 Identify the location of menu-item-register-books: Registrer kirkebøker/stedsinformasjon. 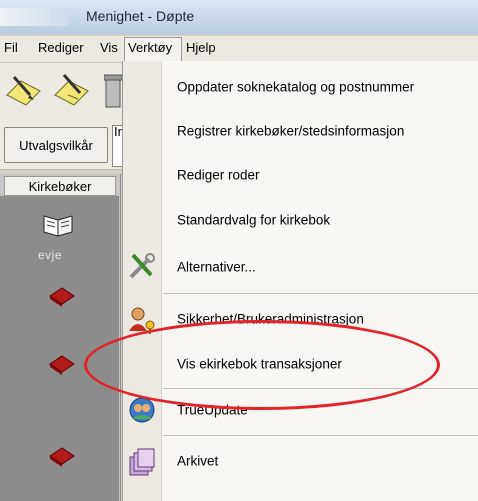
(319, 131).